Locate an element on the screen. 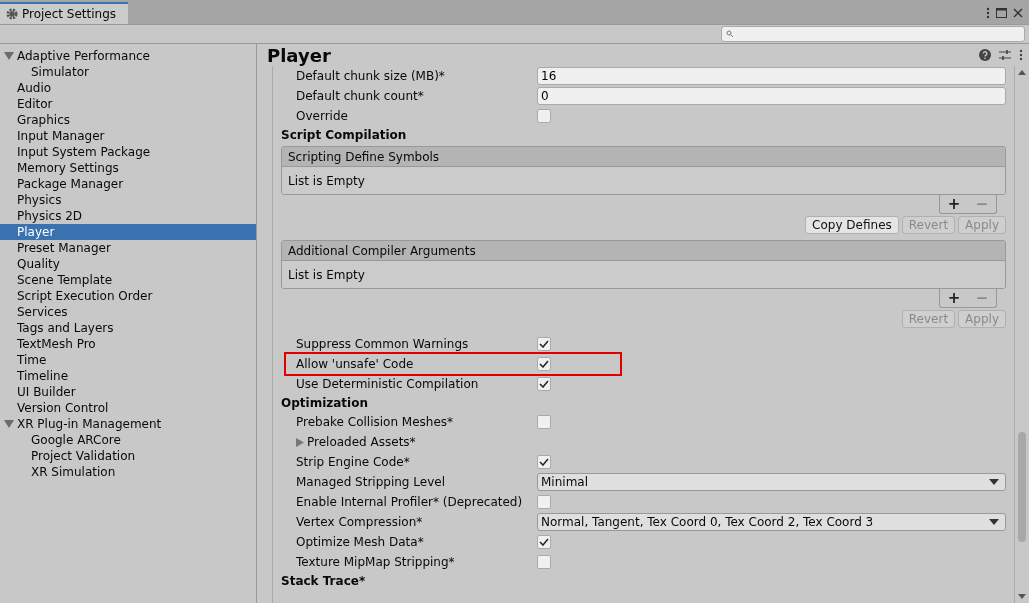  sidebar-item: Adaptive Performance is located at coordinates (128, 56).